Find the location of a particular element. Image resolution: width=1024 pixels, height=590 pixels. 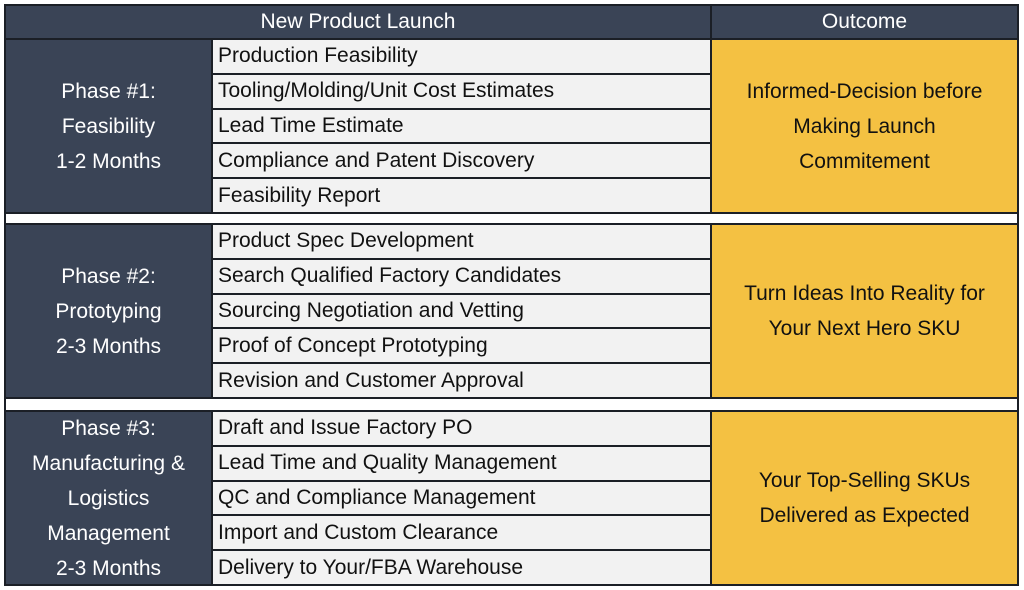

phase-label-2: Phase #2: Prototyping 2-3 Months is located at coordinates (109, 311).